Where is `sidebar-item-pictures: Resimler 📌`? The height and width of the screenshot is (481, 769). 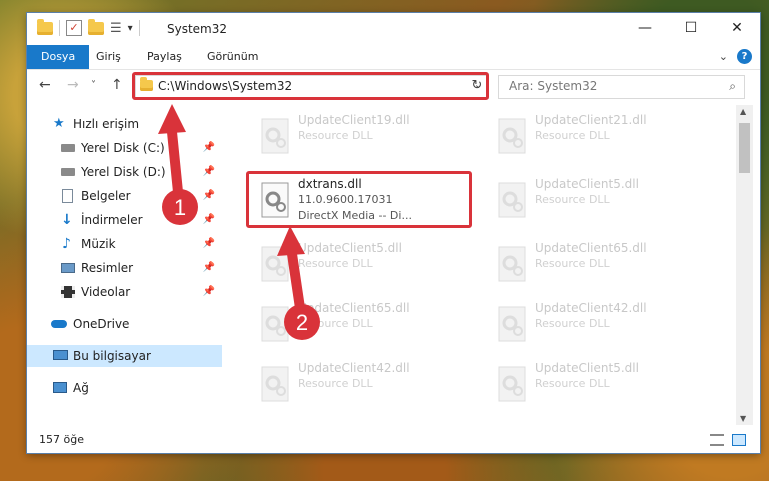
sidebar-item-pictures: Resimler 📌 is located at coordinates (124, 268).